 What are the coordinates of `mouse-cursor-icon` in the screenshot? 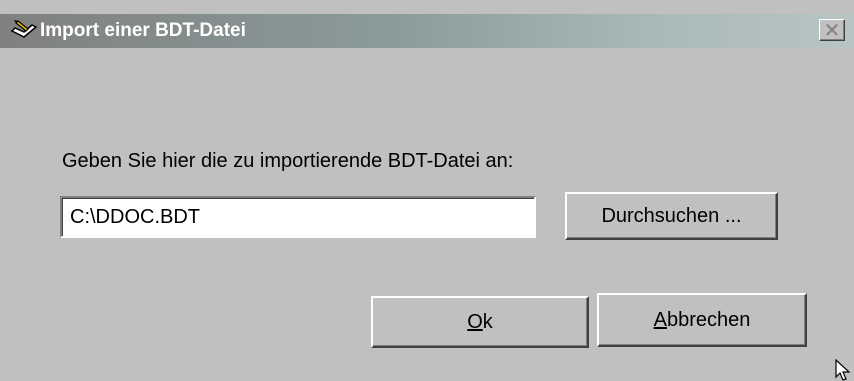 It's located at (843, 370).